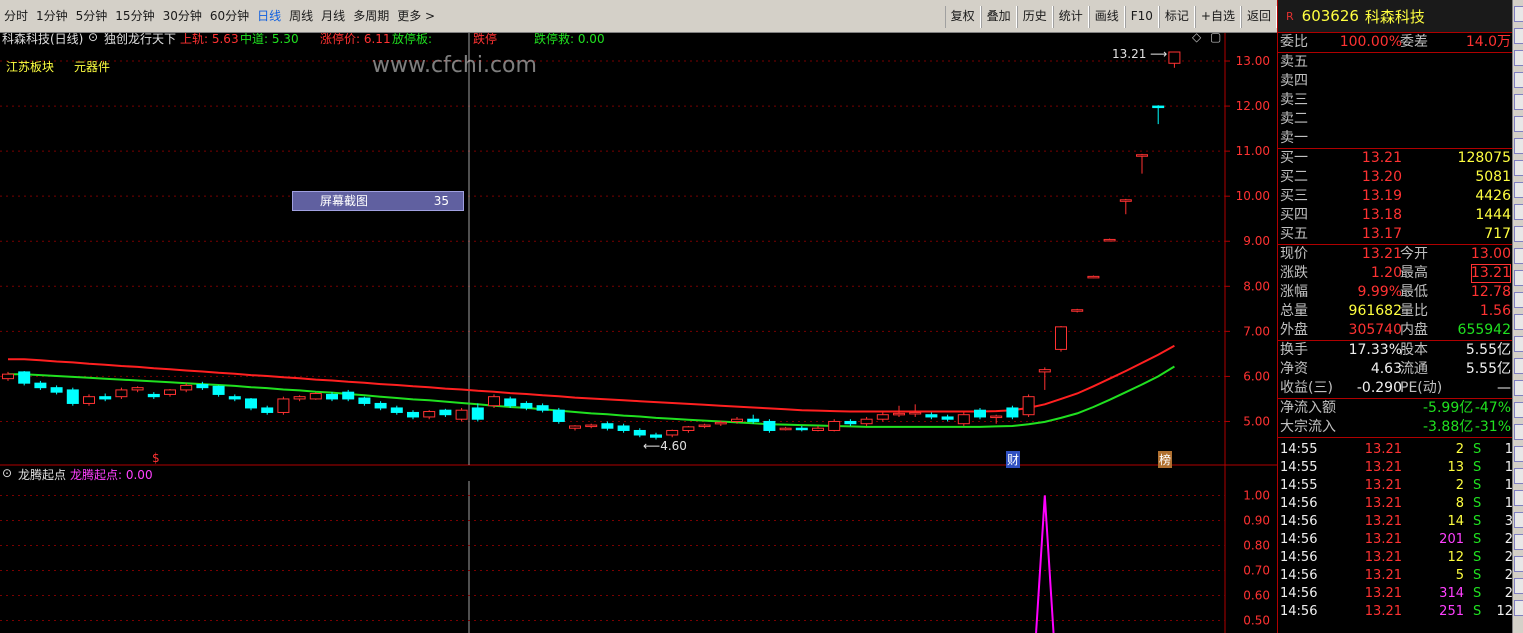 This screenshot has height=633, width=1523. I want to click on low-price: 12.78, so click(1490, 292).